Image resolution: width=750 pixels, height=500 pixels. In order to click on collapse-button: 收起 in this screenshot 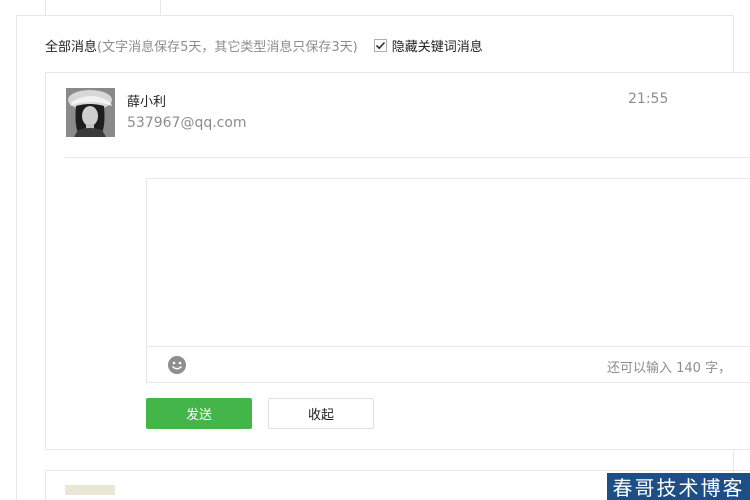, I will do `click(321, 413)`.